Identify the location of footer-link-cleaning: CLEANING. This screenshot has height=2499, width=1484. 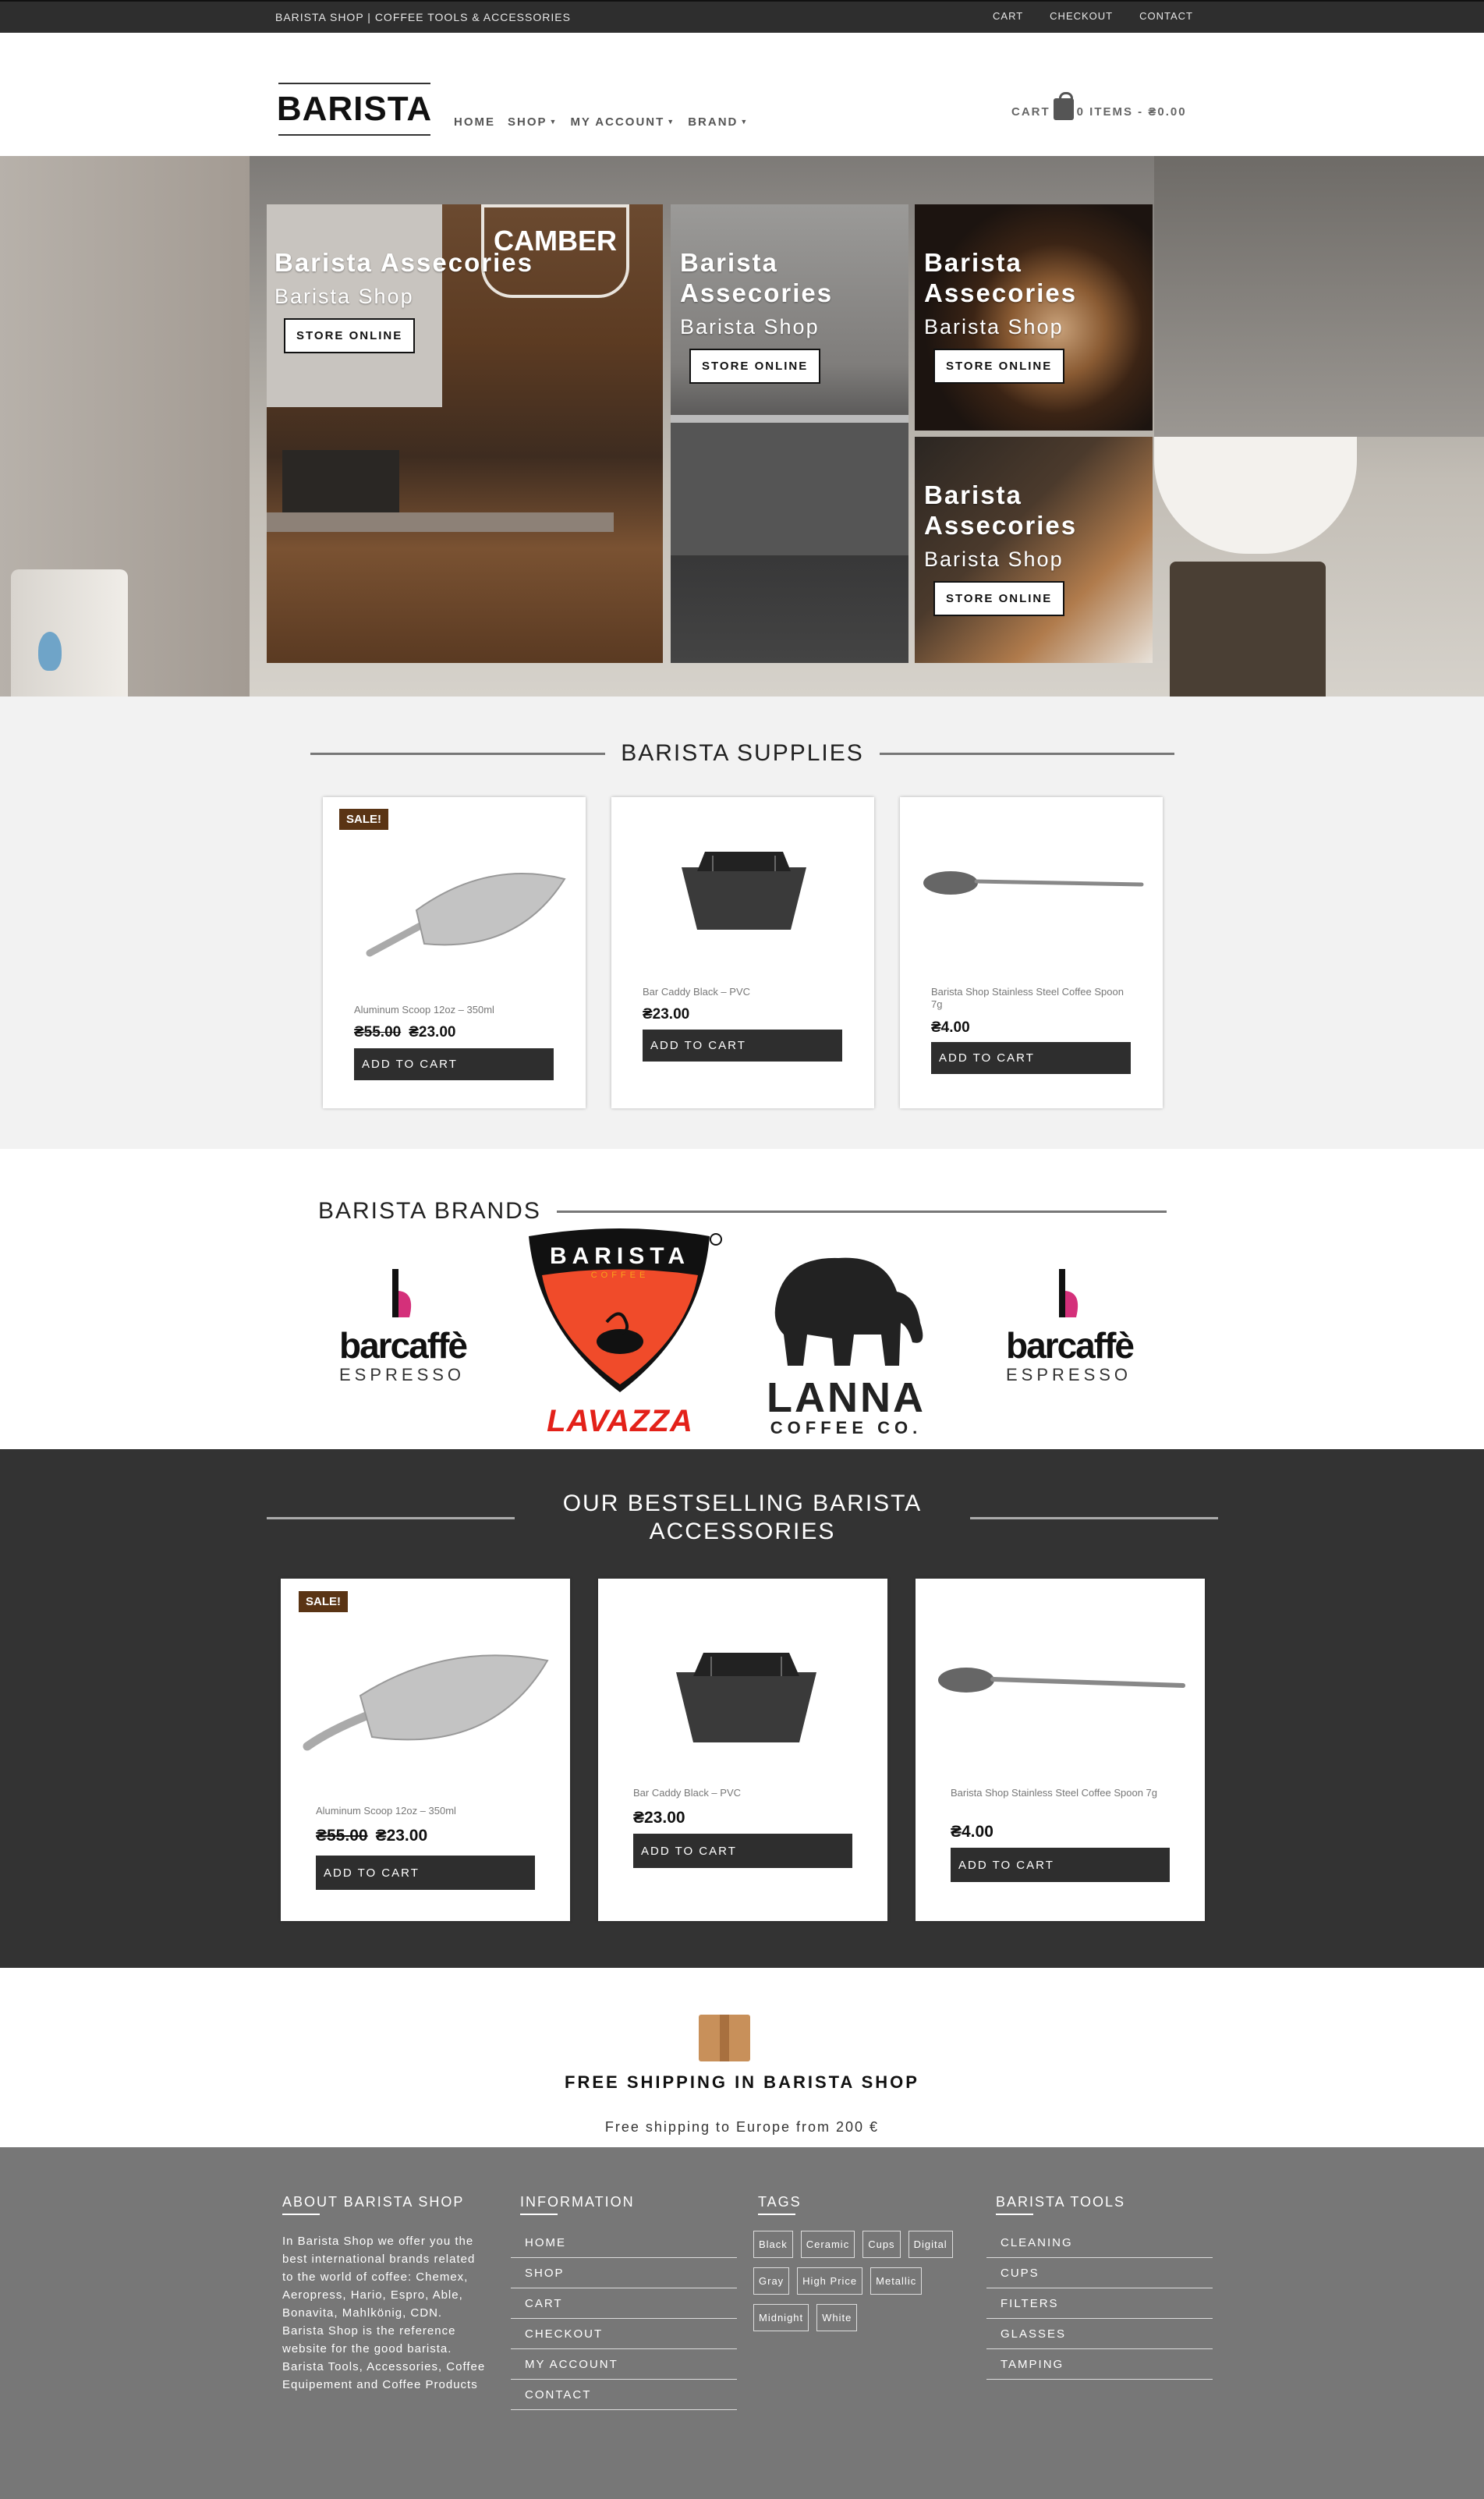
(1099, 2243).